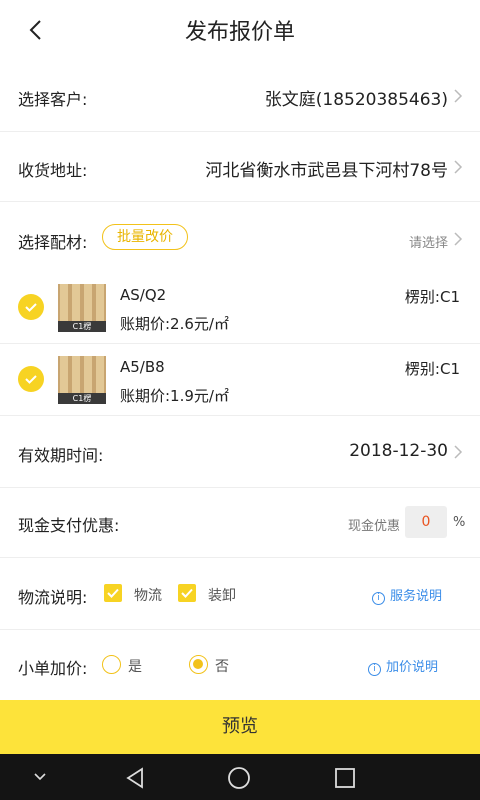 Image resolution: width=480 pixels, height=800 pixels. I want to click on validity-value: 2018-12-30, so click(398, 451).